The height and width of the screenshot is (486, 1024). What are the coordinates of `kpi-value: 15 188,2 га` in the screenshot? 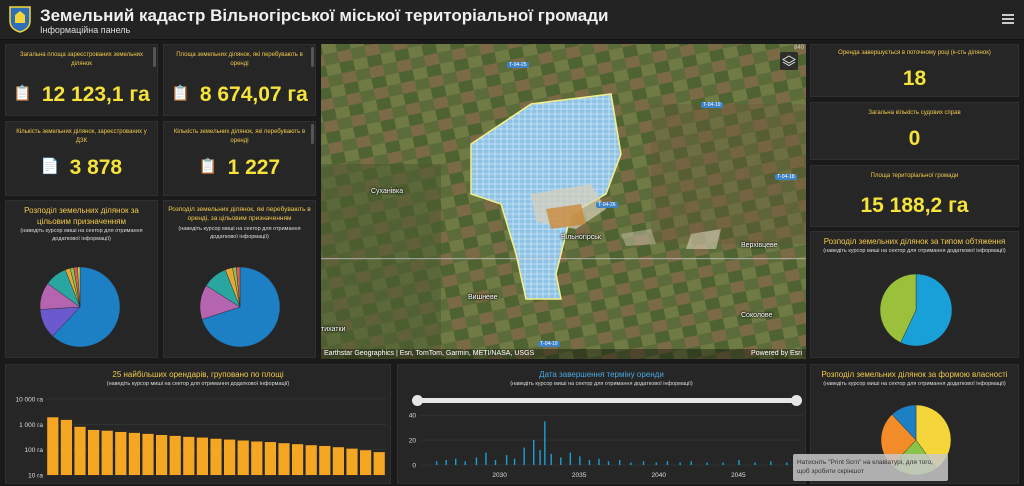 It's located at (914, 205).